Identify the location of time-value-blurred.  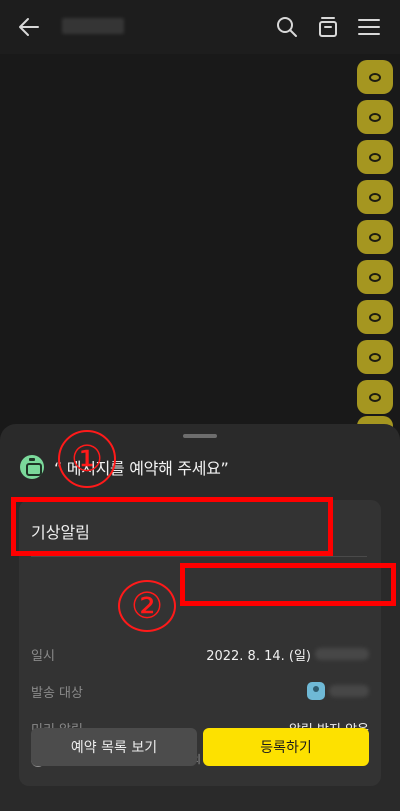
(342, 654).